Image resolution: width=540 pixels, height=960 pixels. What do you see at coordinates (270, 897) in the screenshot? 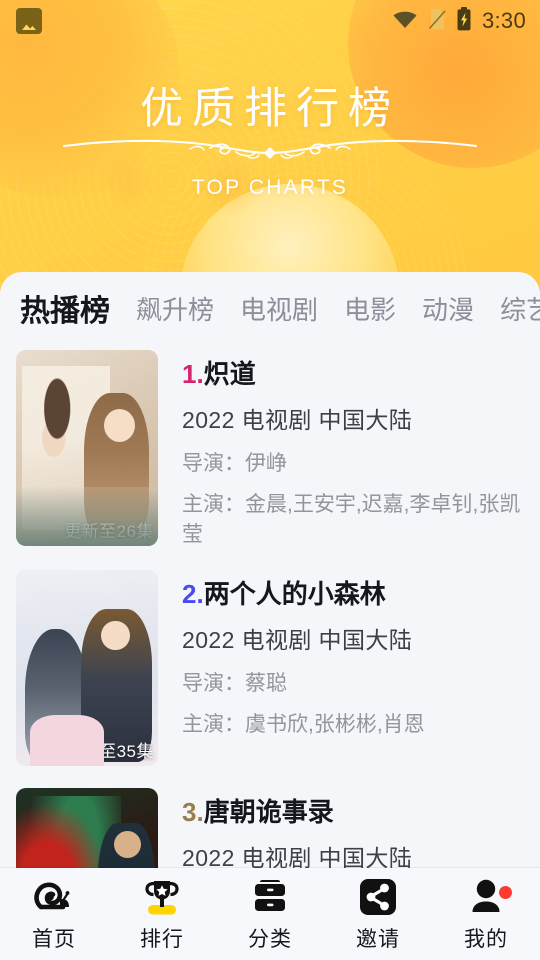
I see `drawers-icon` at bounding box center [270, 897].